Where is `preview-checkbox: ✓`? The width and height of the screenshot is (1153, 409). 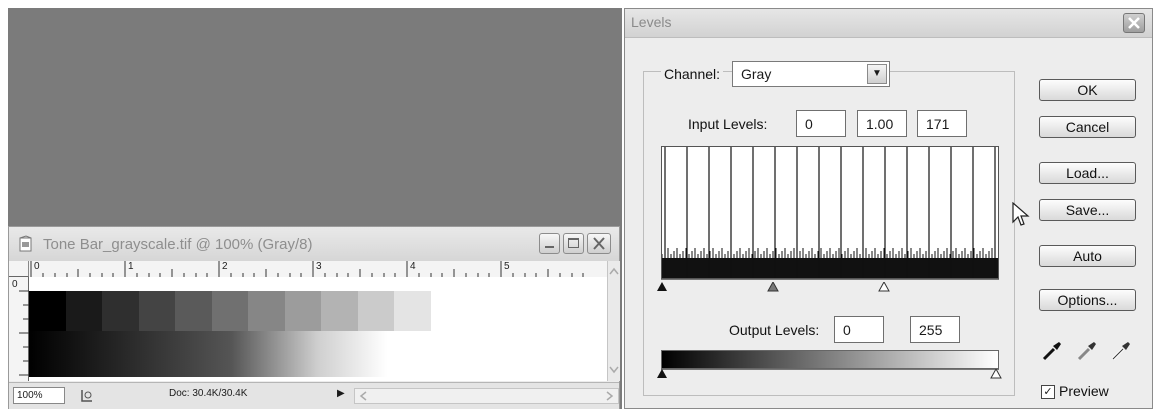 preview-checkbox: ✓ is located at coordinates (1048, 392).